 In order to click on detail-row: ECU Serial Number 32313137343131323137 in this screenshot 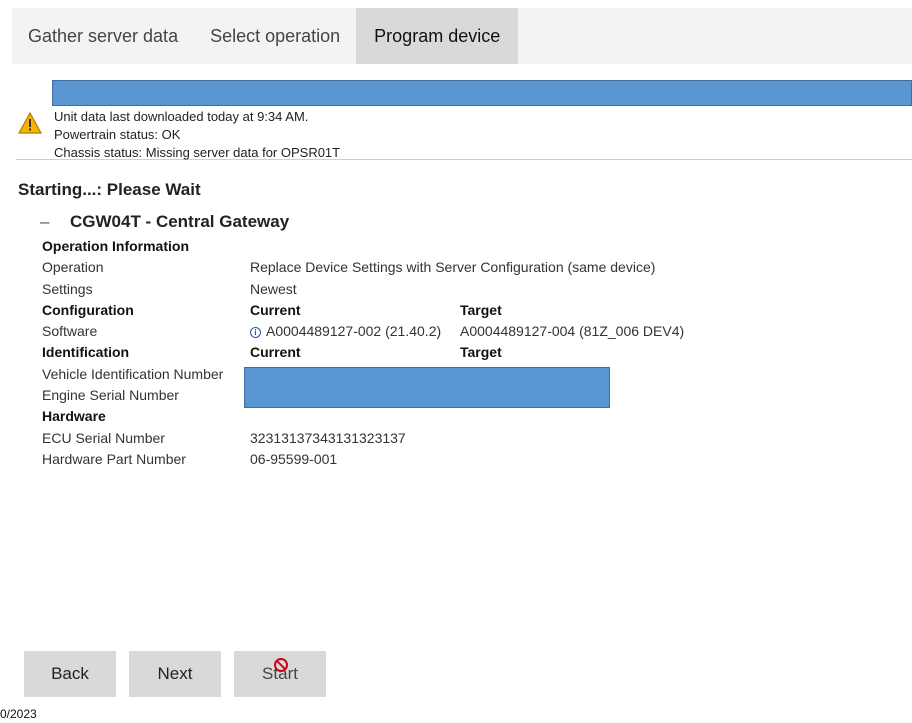, I will do `click(402, 440)`.